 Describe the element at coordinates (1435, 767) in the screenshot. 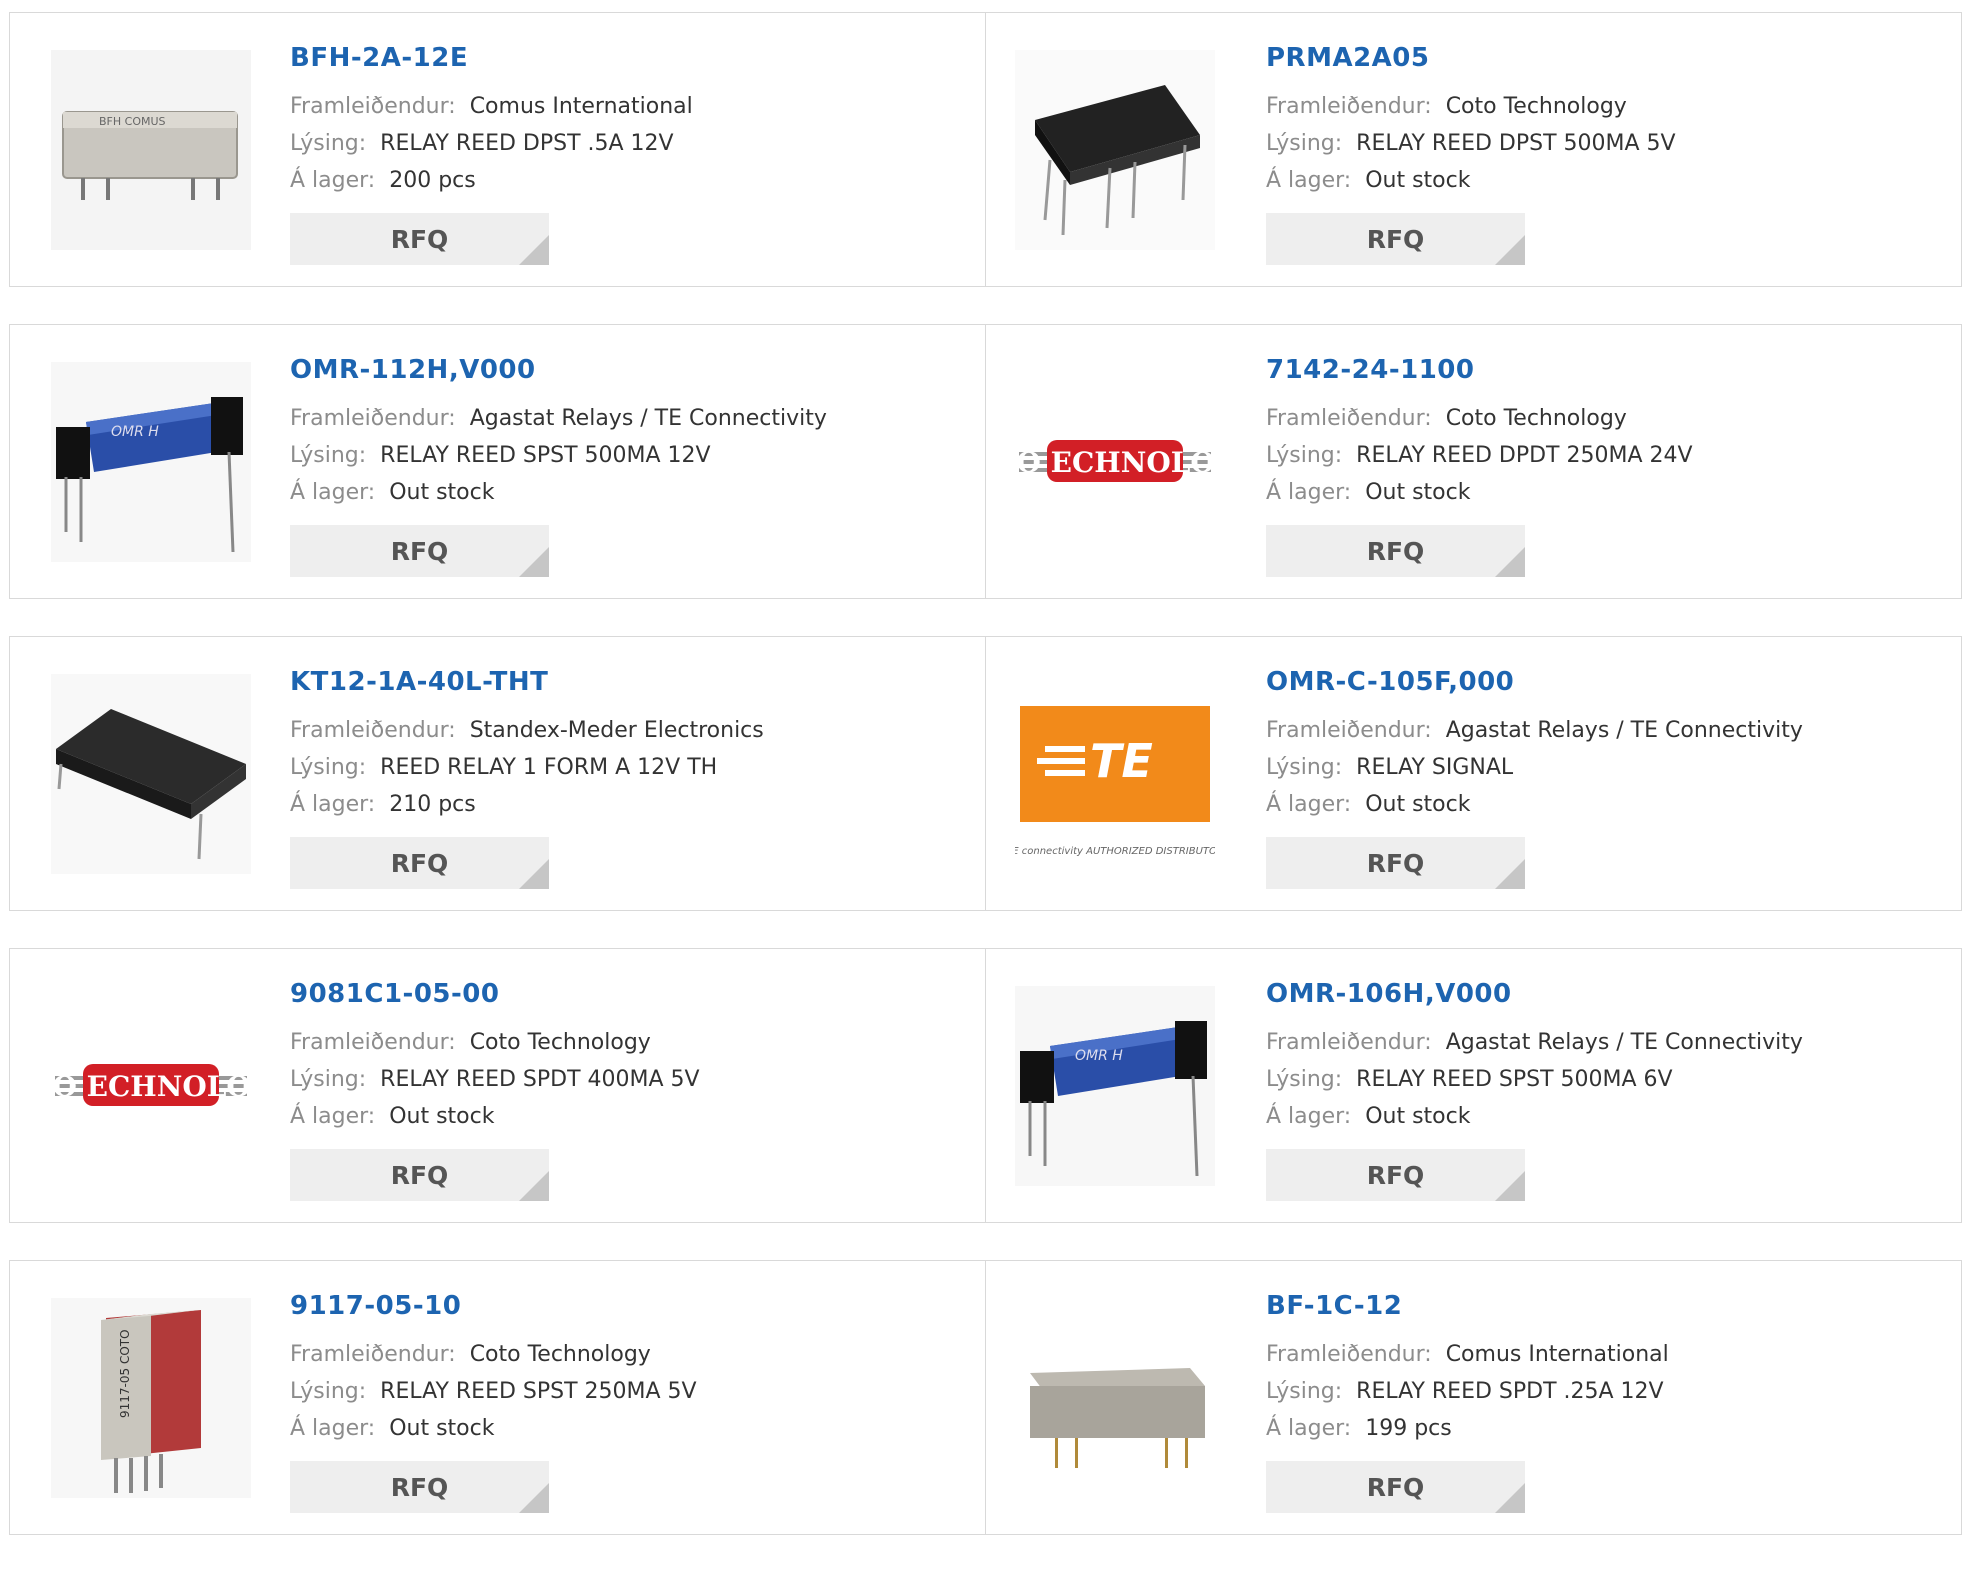

I see `description-value: RELAY SIGNAL` at that location.